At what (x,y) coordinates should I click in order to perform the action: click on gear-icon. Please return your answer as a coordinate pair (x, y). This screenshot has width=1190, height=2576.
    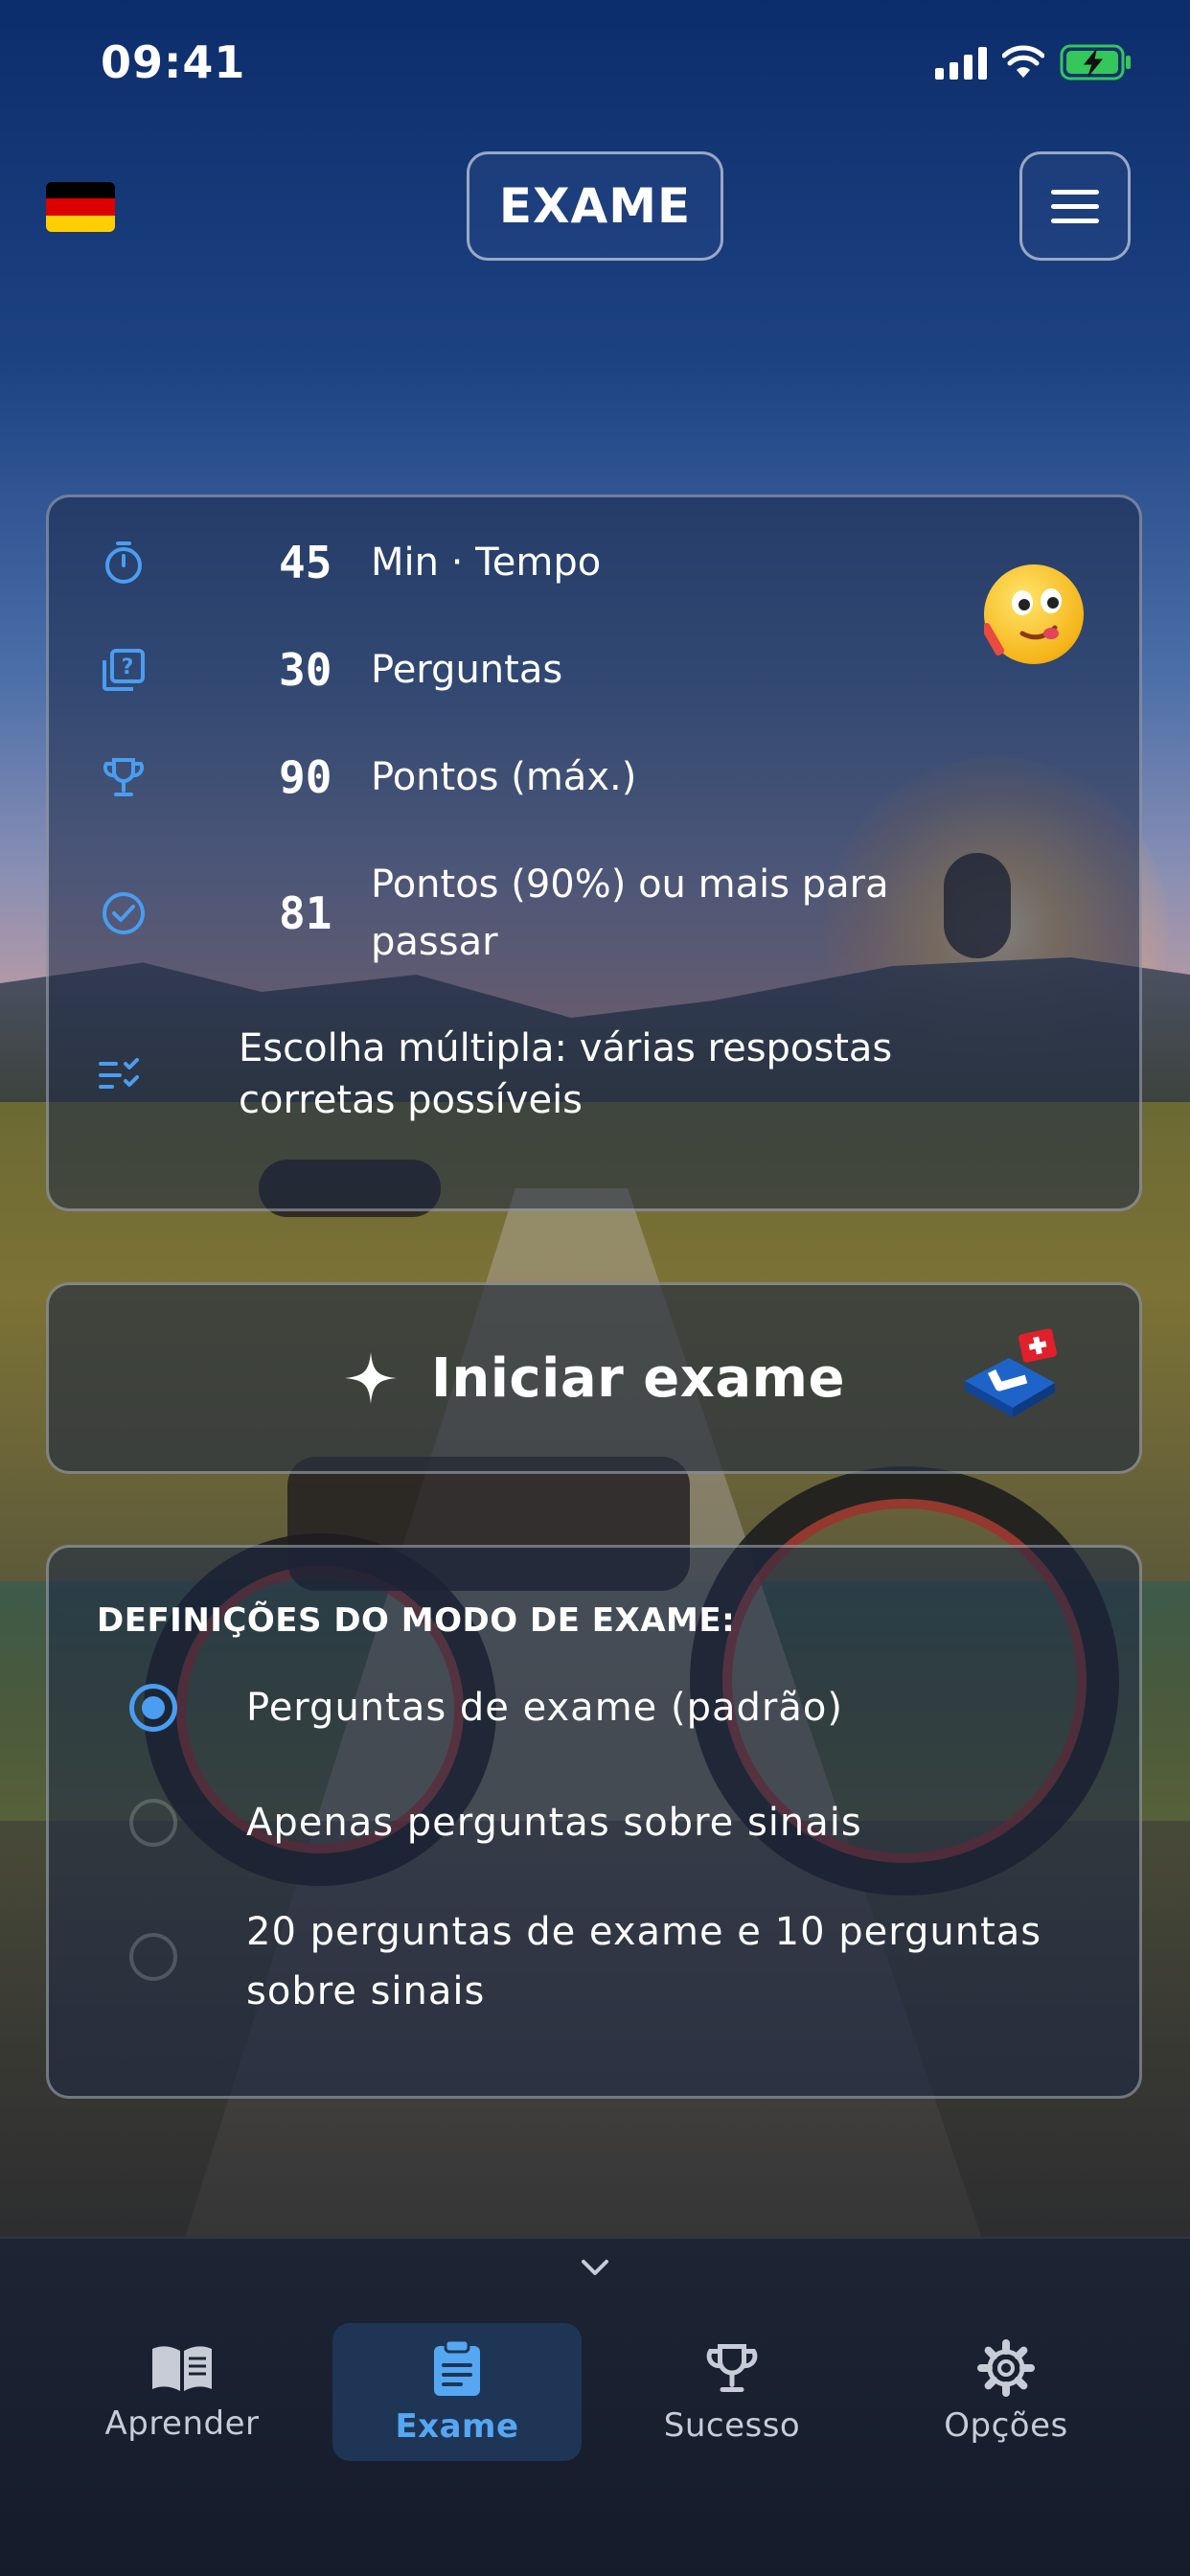
    Looking at the image, I should click on (1006, 2368).